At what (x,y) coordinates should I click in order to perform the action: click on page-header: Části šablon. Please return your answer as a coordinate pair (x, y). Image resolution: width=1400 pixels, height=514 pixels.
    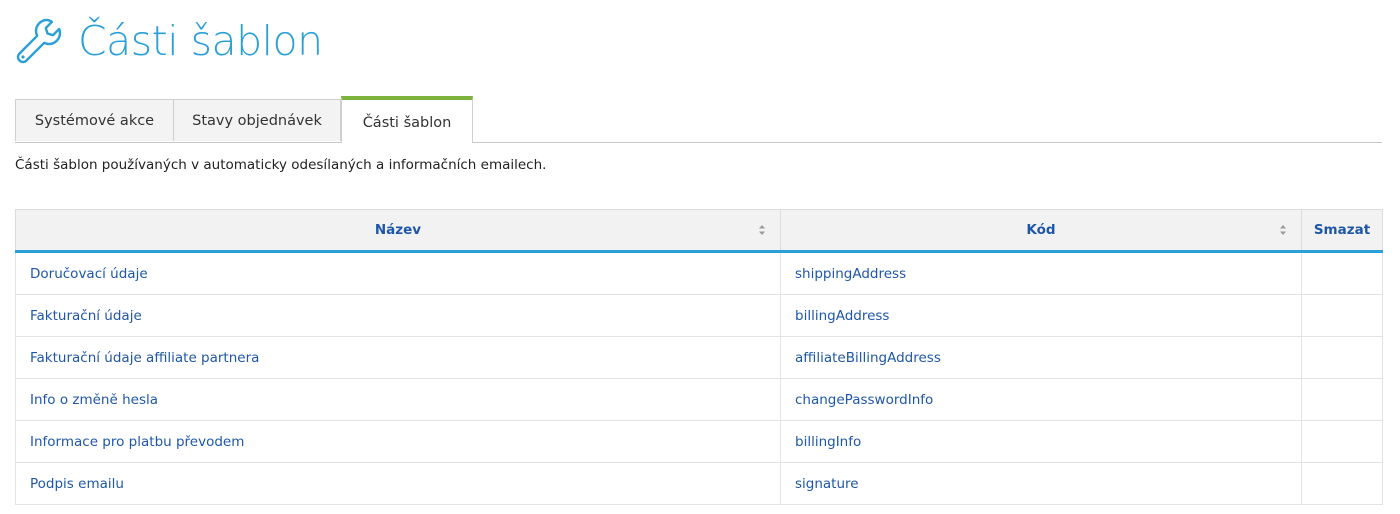
    Looking at the image, I should click on (168, 41).